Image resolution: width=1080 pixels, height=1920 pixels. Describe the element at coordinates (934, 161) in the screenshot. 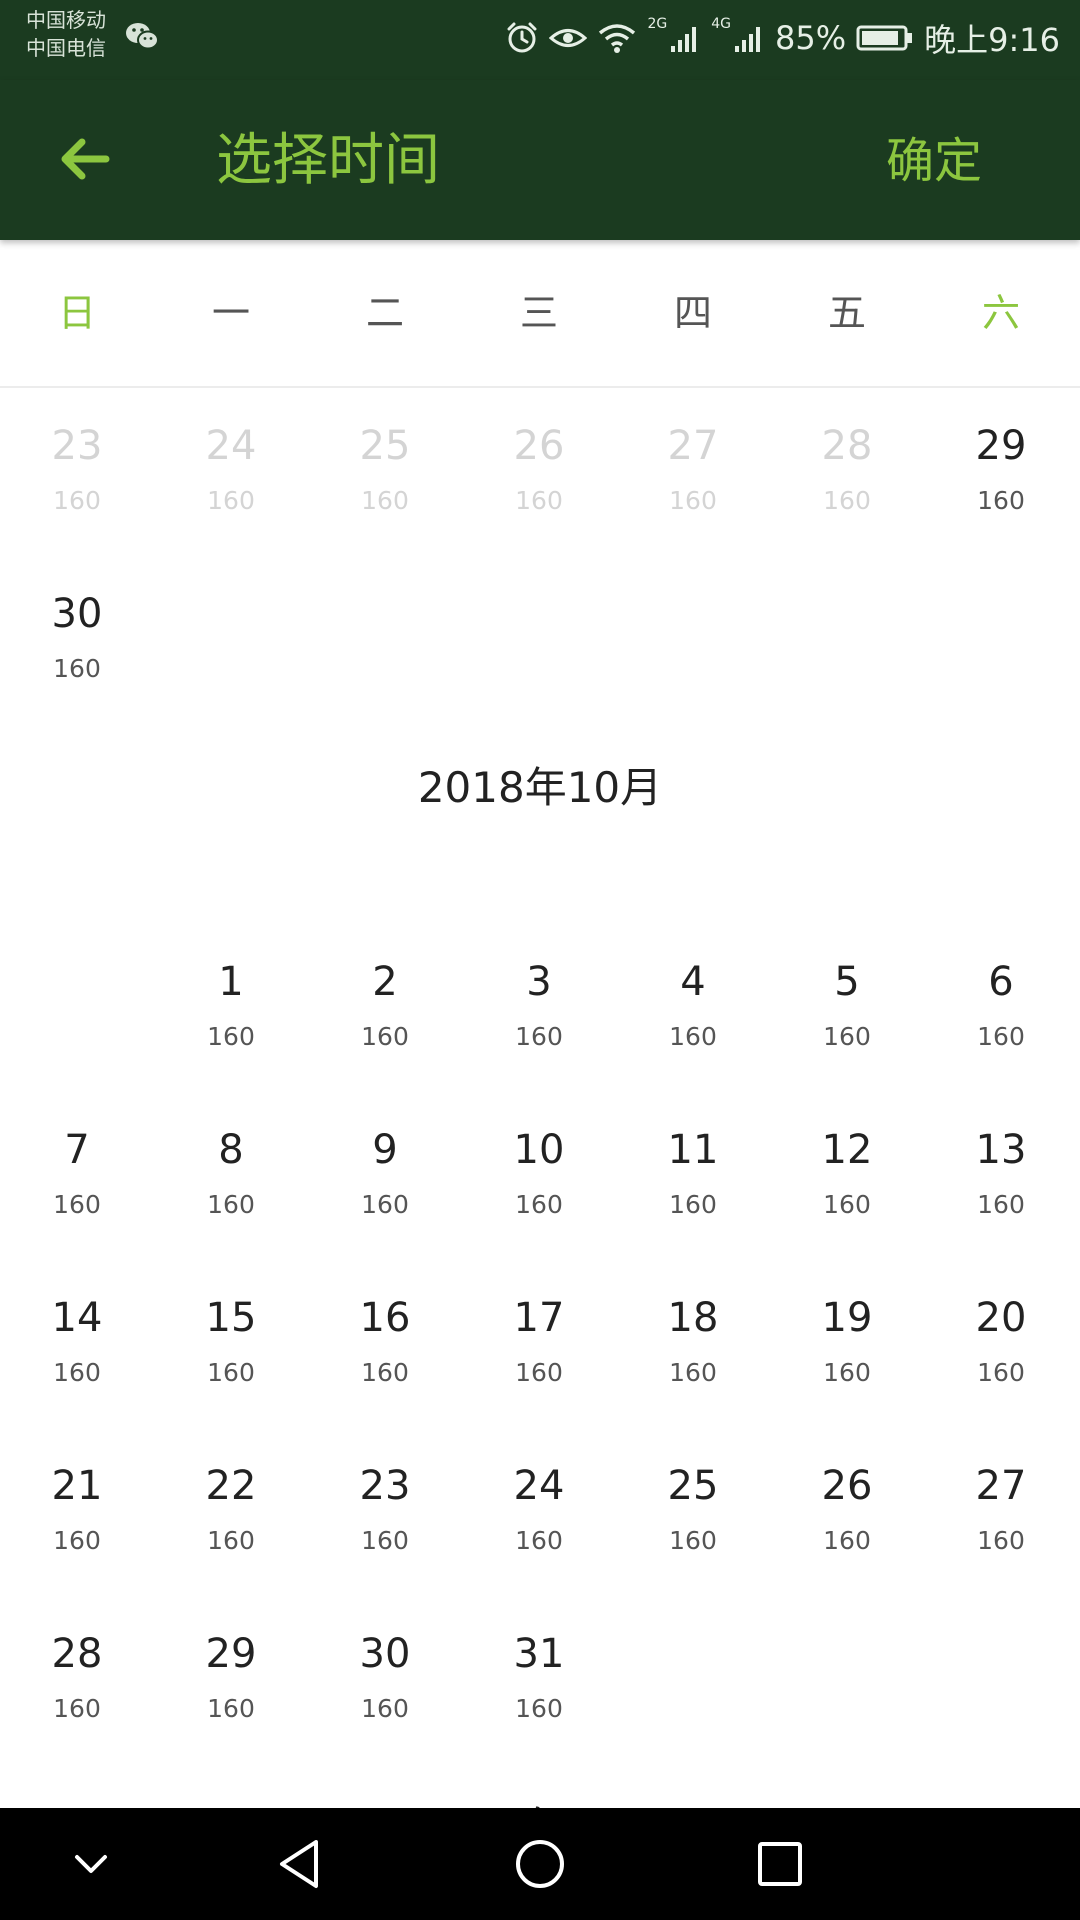

I see `confirm-button: 确定` at that location.